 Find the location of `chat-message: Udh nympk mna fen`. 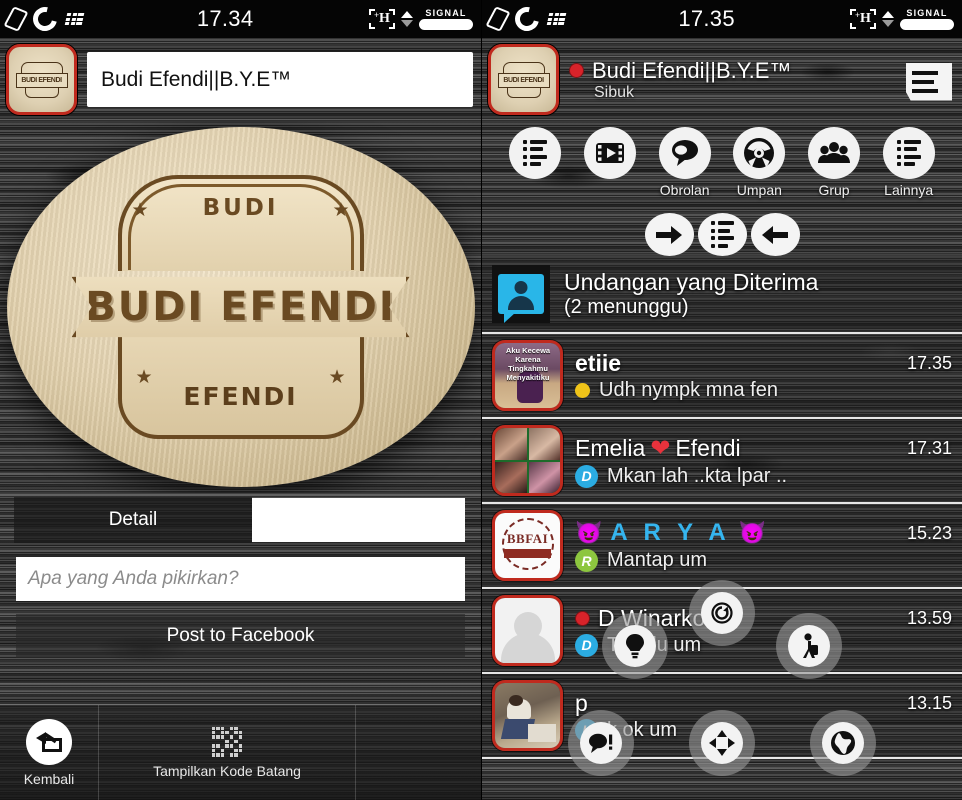

chat-message: Udh nympk mna fen is located at coordinates (688, 389).